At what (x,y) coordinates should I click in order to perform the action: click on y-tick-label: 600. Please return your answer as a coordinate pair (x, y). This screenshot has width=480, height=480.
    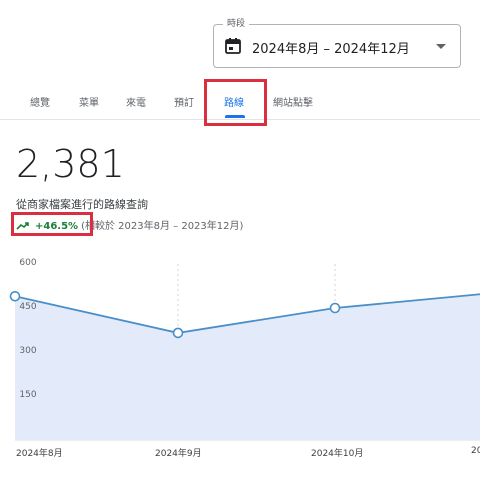
    Looking at the image, I should click on (28, 263).